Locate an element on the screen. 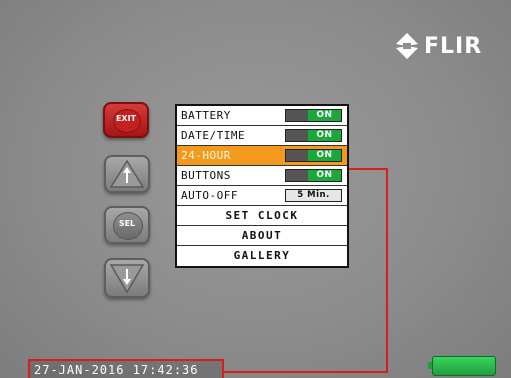  date-time-toggle: ON is located at coordinates (313, 135).